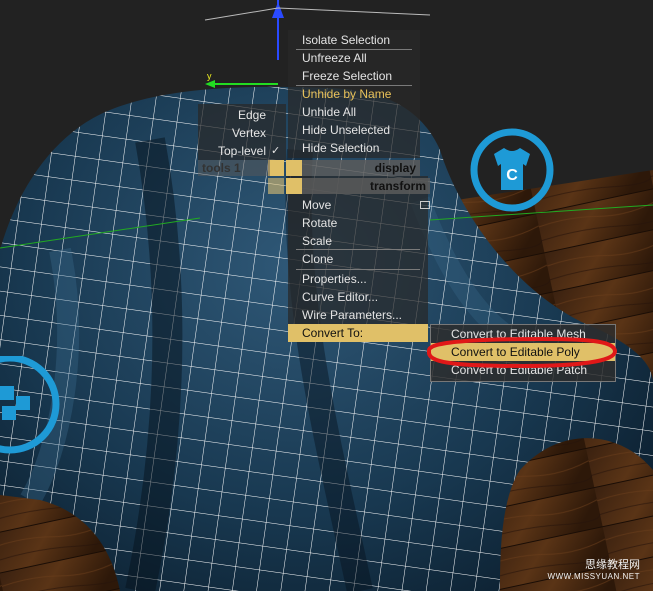 This screenshot has width=653, height=591. What do you see at coordinates (354, 40) in the screenshot?
I see `menu-item-isolate-selection: Isolate Selection` at bounding box center [354, 40].